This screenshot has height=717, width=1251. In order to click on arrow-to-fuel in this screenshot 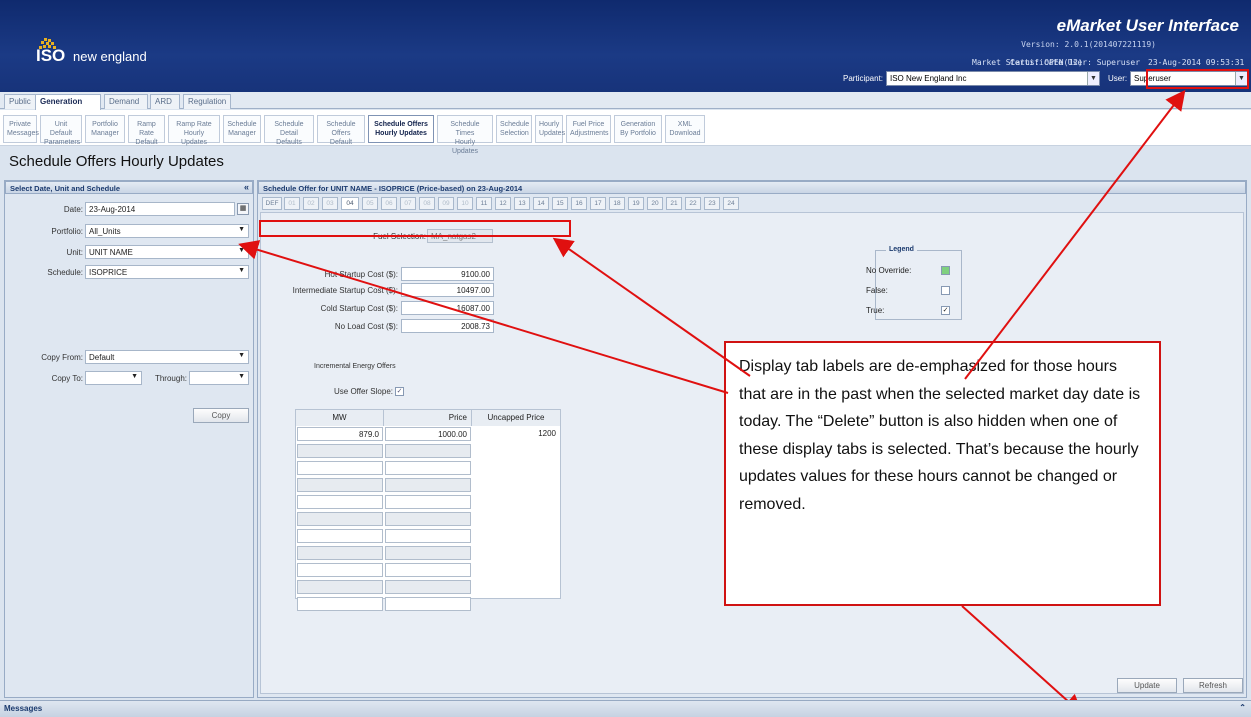, I will do `click(651, 307)`.